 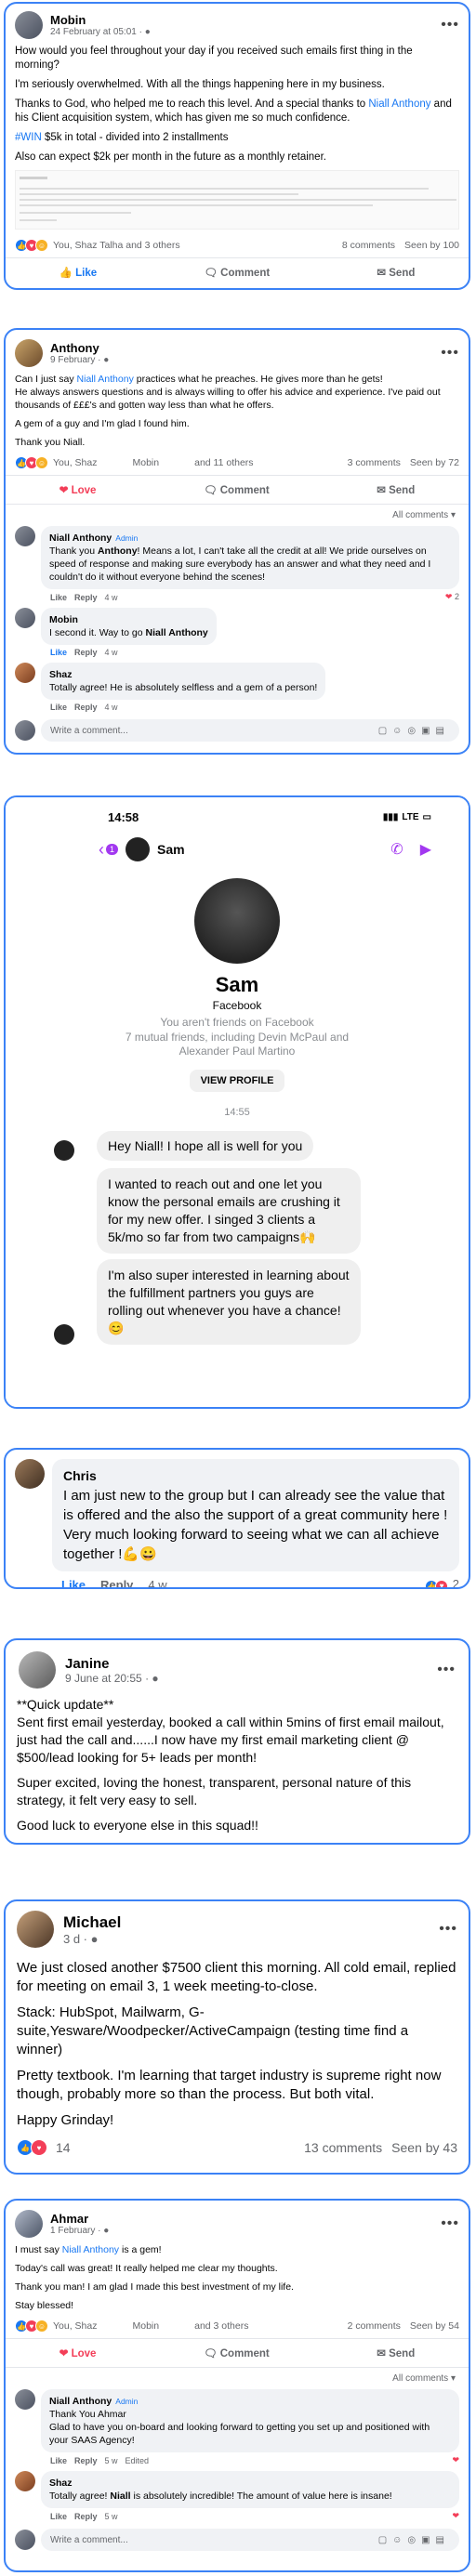 What do you see at coordinates (237, 921) in the screenshot?
I see `profile-photo` at bounding box center [237, 921].